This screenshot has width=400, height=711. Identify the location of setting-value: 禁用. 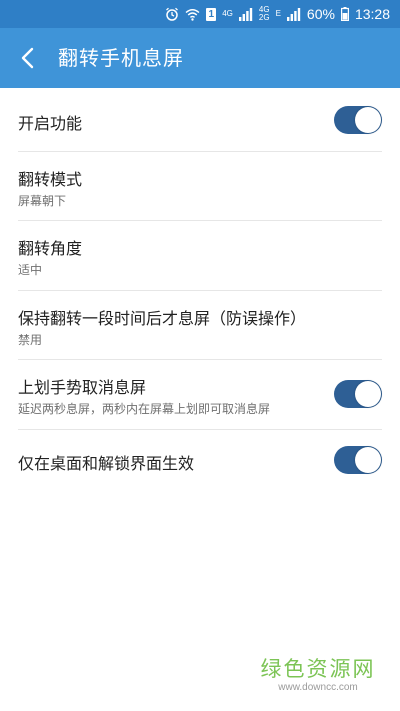
(30, 340).